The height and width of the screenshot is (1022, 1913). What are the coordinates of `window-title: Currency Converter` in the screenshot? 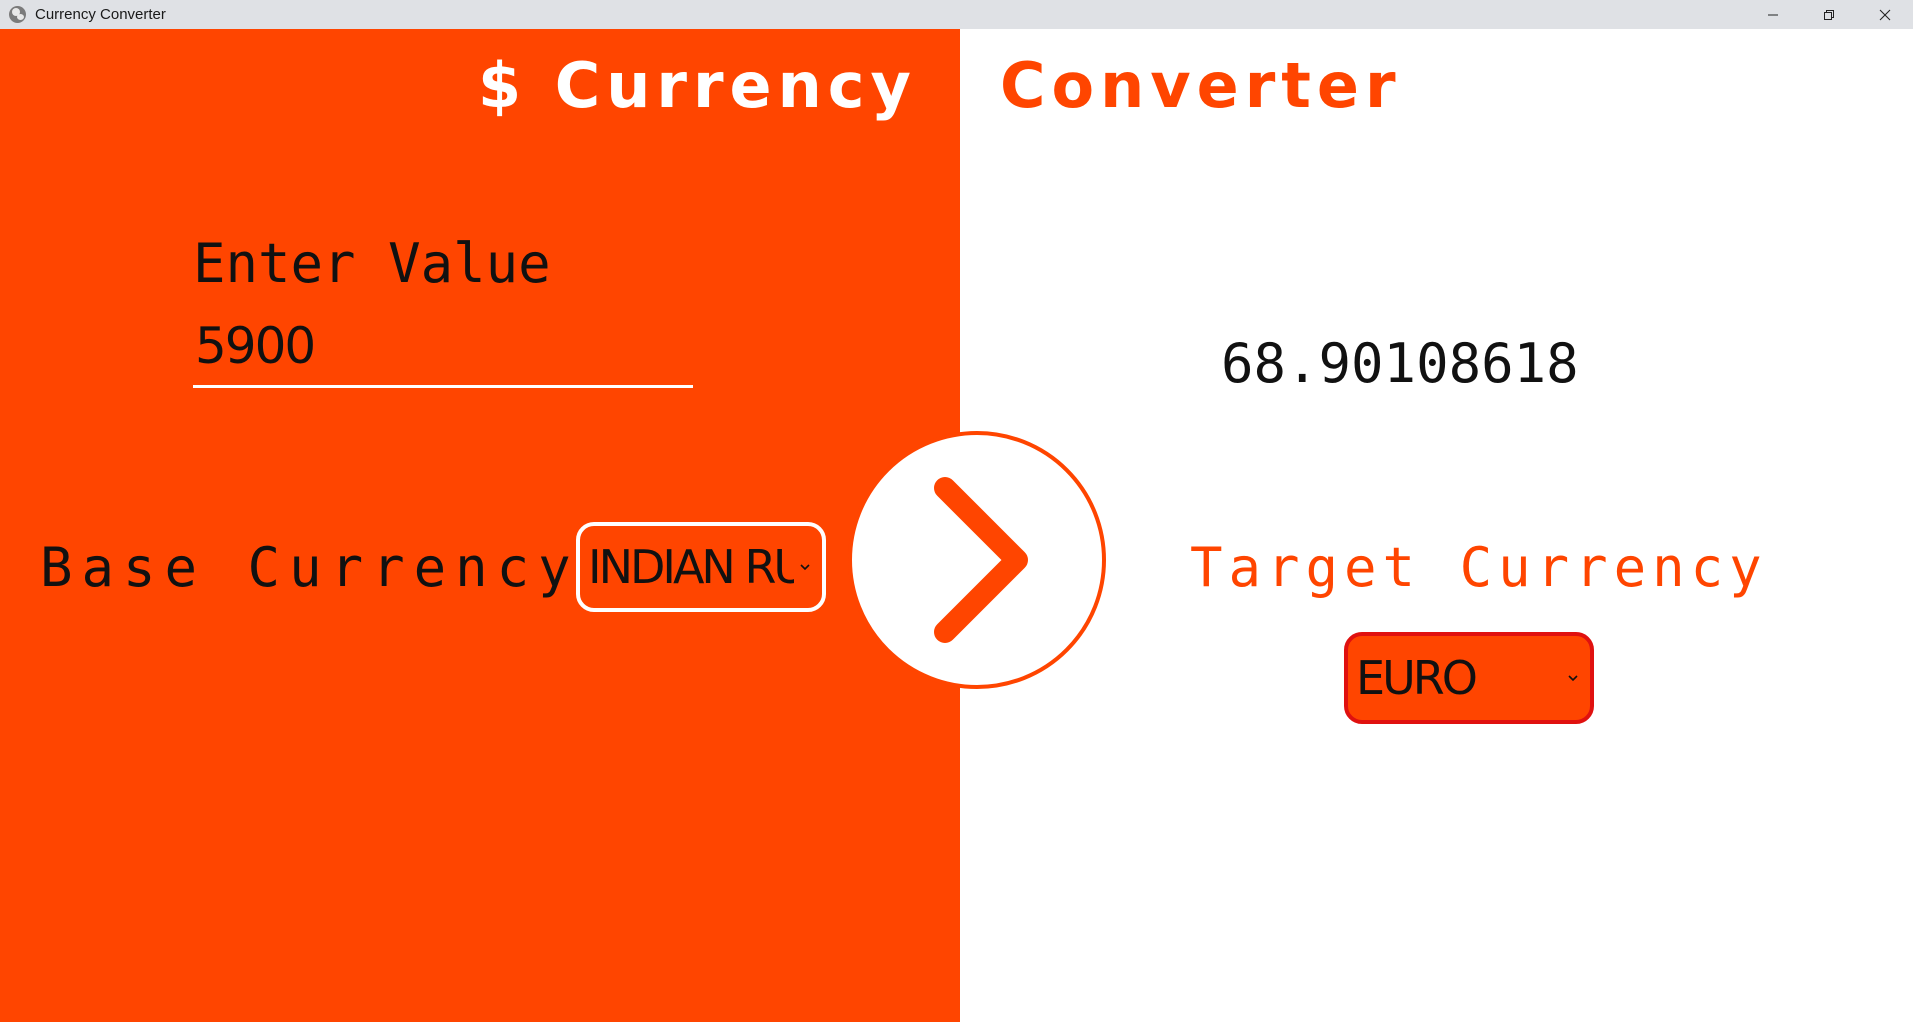 It's located at (100, 14).